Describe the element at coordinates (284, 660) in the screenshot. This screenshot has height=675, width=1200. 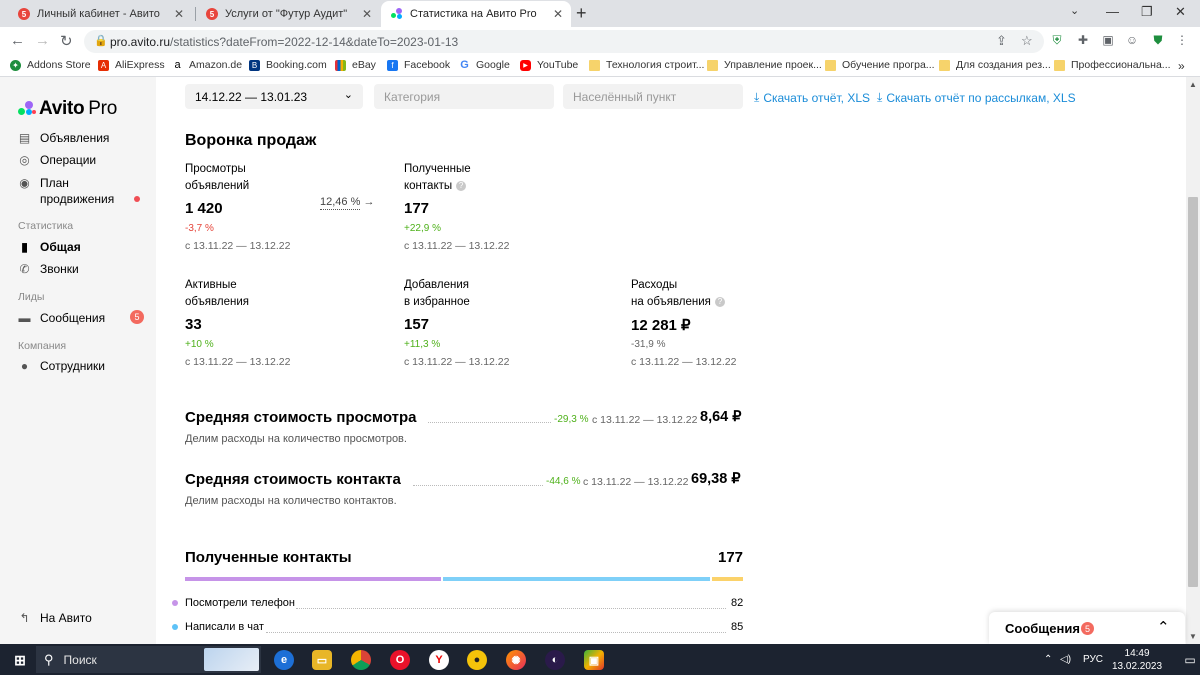
I see `edge-icon: e` at that location.